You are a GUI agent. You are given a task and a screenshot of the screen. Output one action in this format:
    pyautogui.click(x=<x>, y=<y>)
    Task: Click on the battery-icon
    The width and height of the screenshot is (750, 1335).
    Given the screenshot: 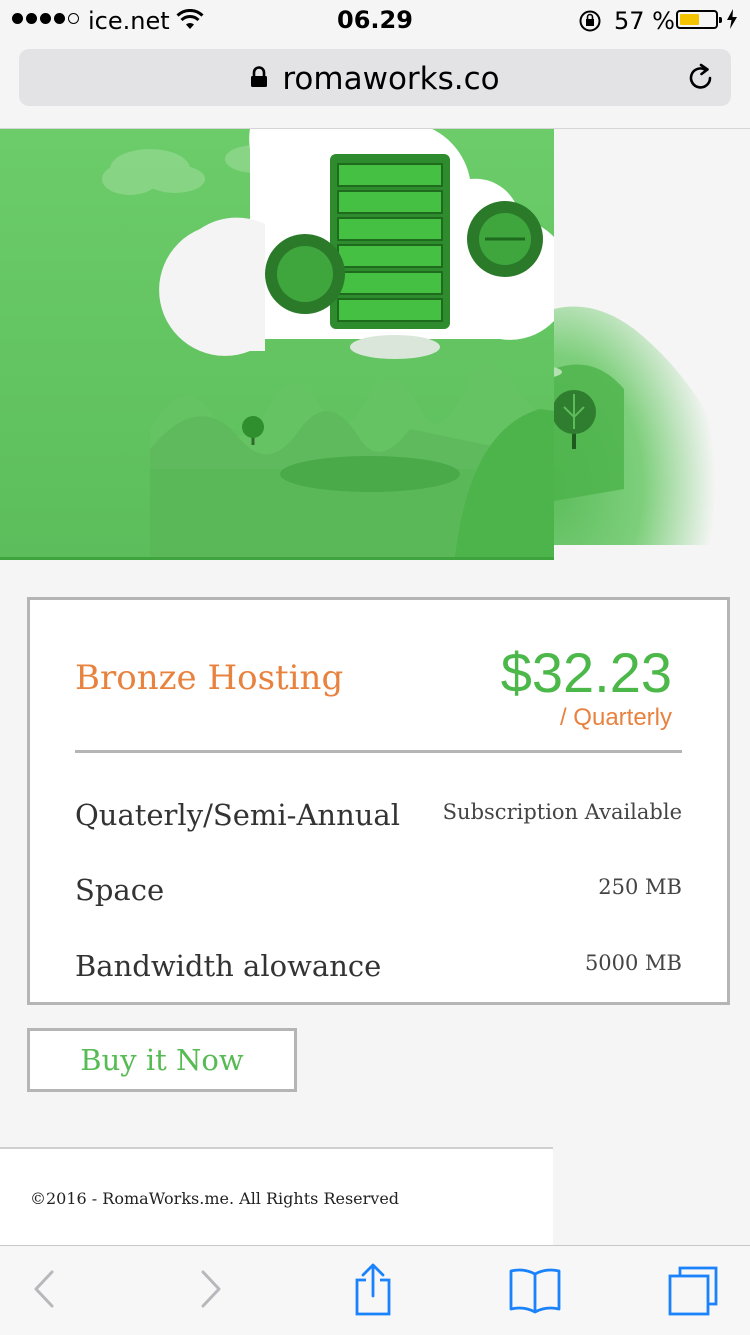 What is the action you would take?
    pyautogui.click(x=699, y=19)
    